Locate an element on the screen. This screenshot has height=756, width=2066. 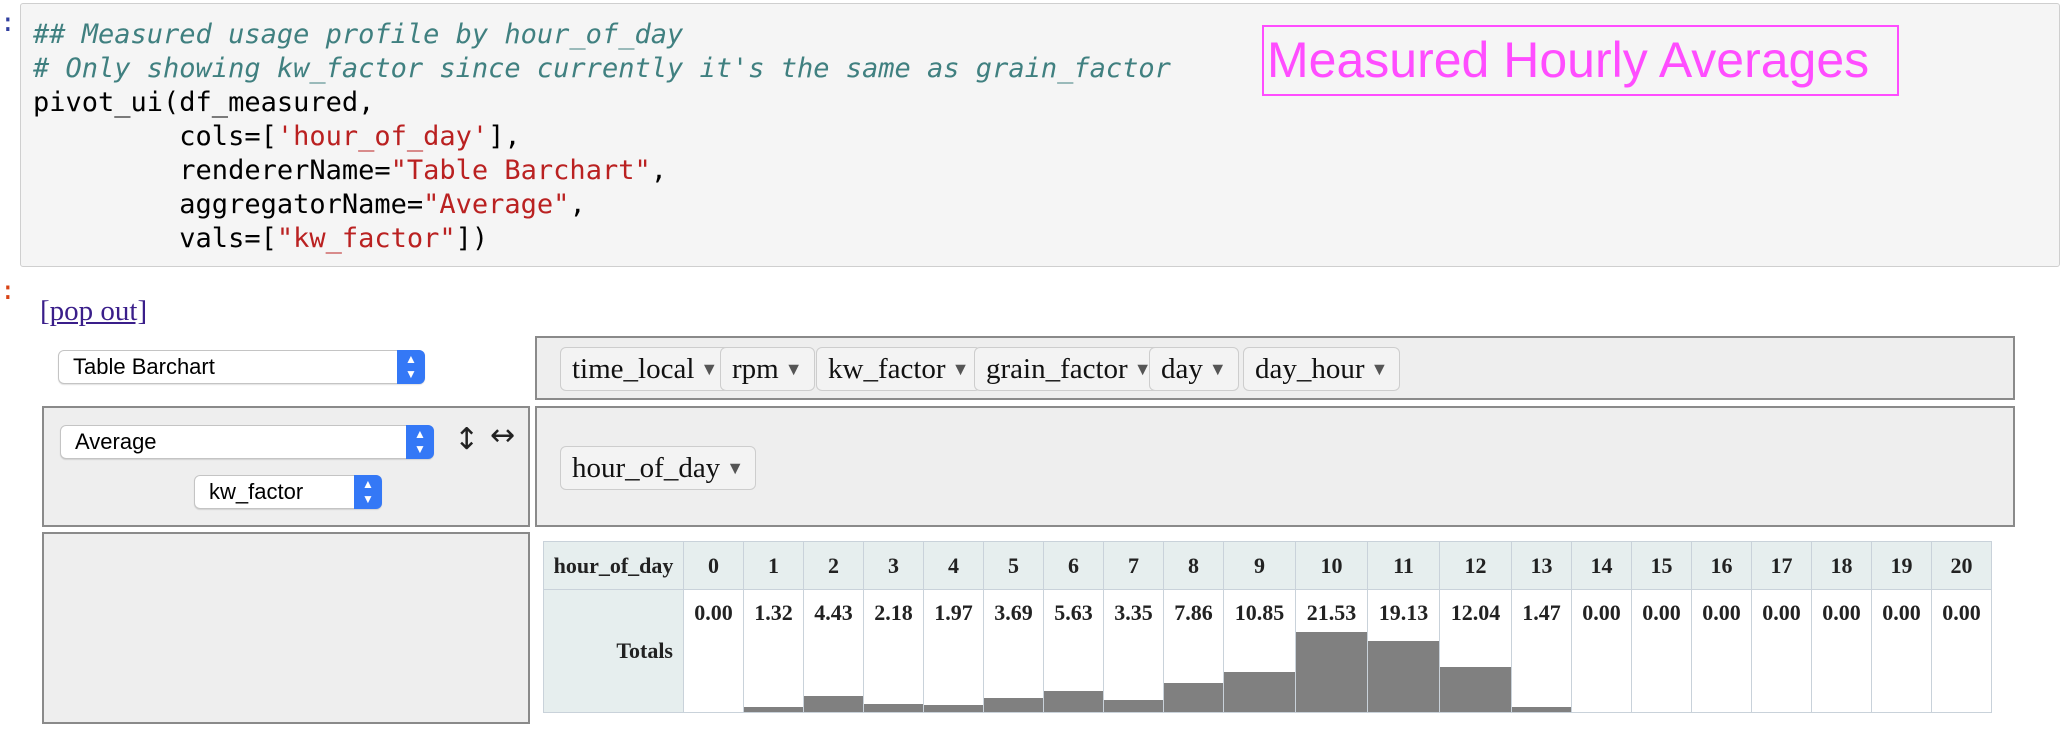
output-prompt-marker: : is located at coordinates (8, 291).